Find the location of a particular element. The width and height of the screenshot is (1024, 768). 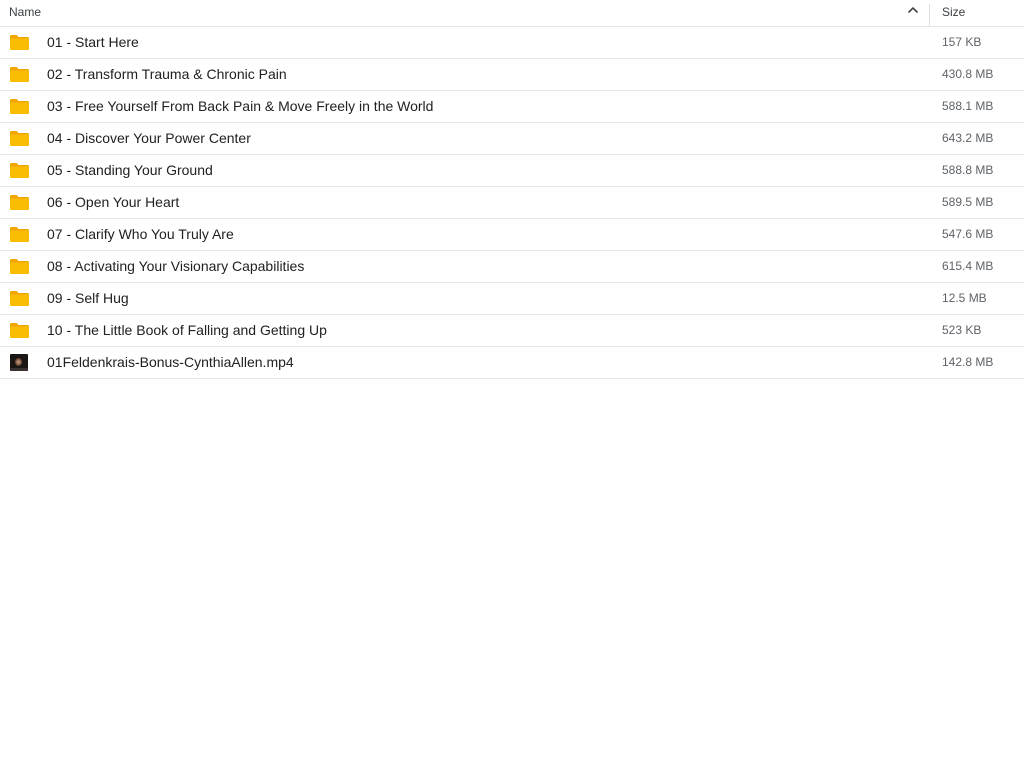

item-name: 07 - Clarify Who You Truly Are is located at coordinates (140, 234).